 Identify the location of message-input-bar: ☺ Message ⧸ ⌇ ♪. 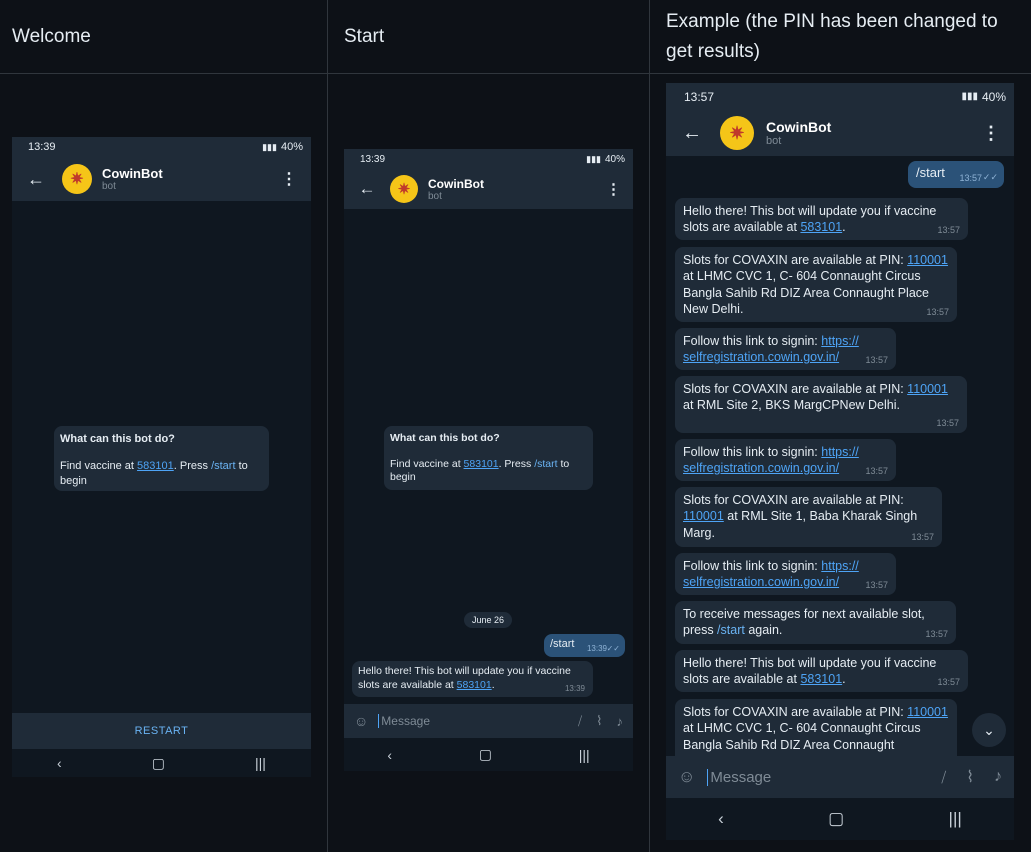
(488, 721).